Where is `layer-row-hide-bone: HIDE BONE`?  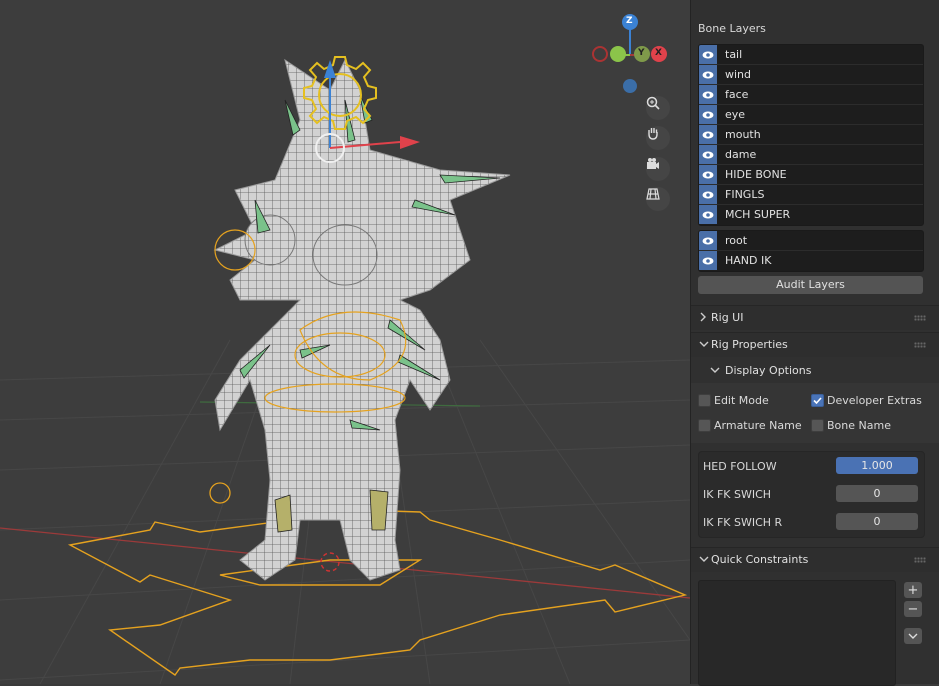 layer-row-hide-bone: HIDE BONE is located at coordinates (811, 175).